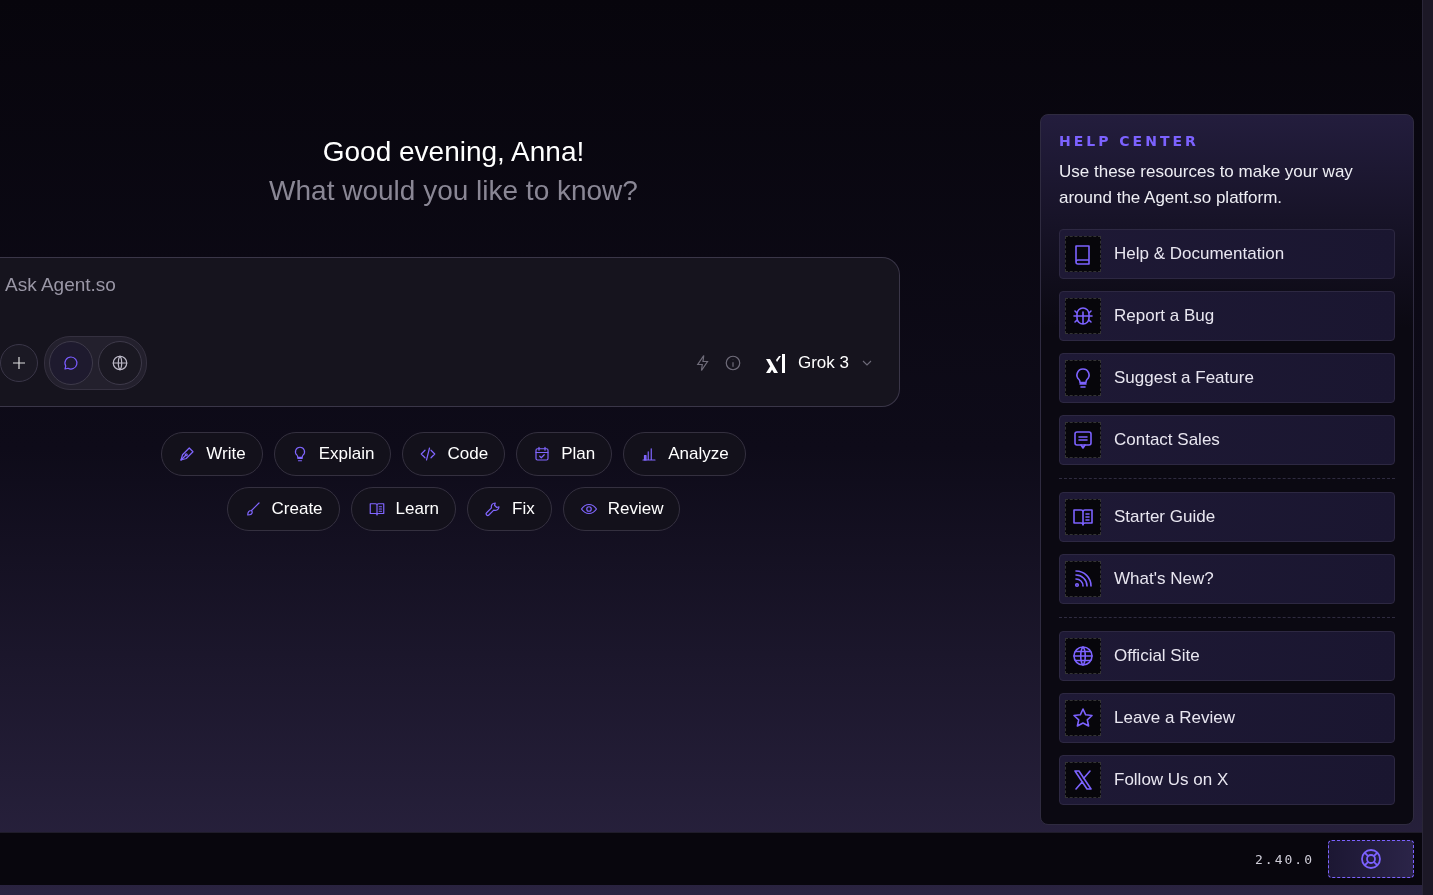 The image size is (1433, 895). I want to click on greeting-title: Good evening, Anna!, so click(453, 152).